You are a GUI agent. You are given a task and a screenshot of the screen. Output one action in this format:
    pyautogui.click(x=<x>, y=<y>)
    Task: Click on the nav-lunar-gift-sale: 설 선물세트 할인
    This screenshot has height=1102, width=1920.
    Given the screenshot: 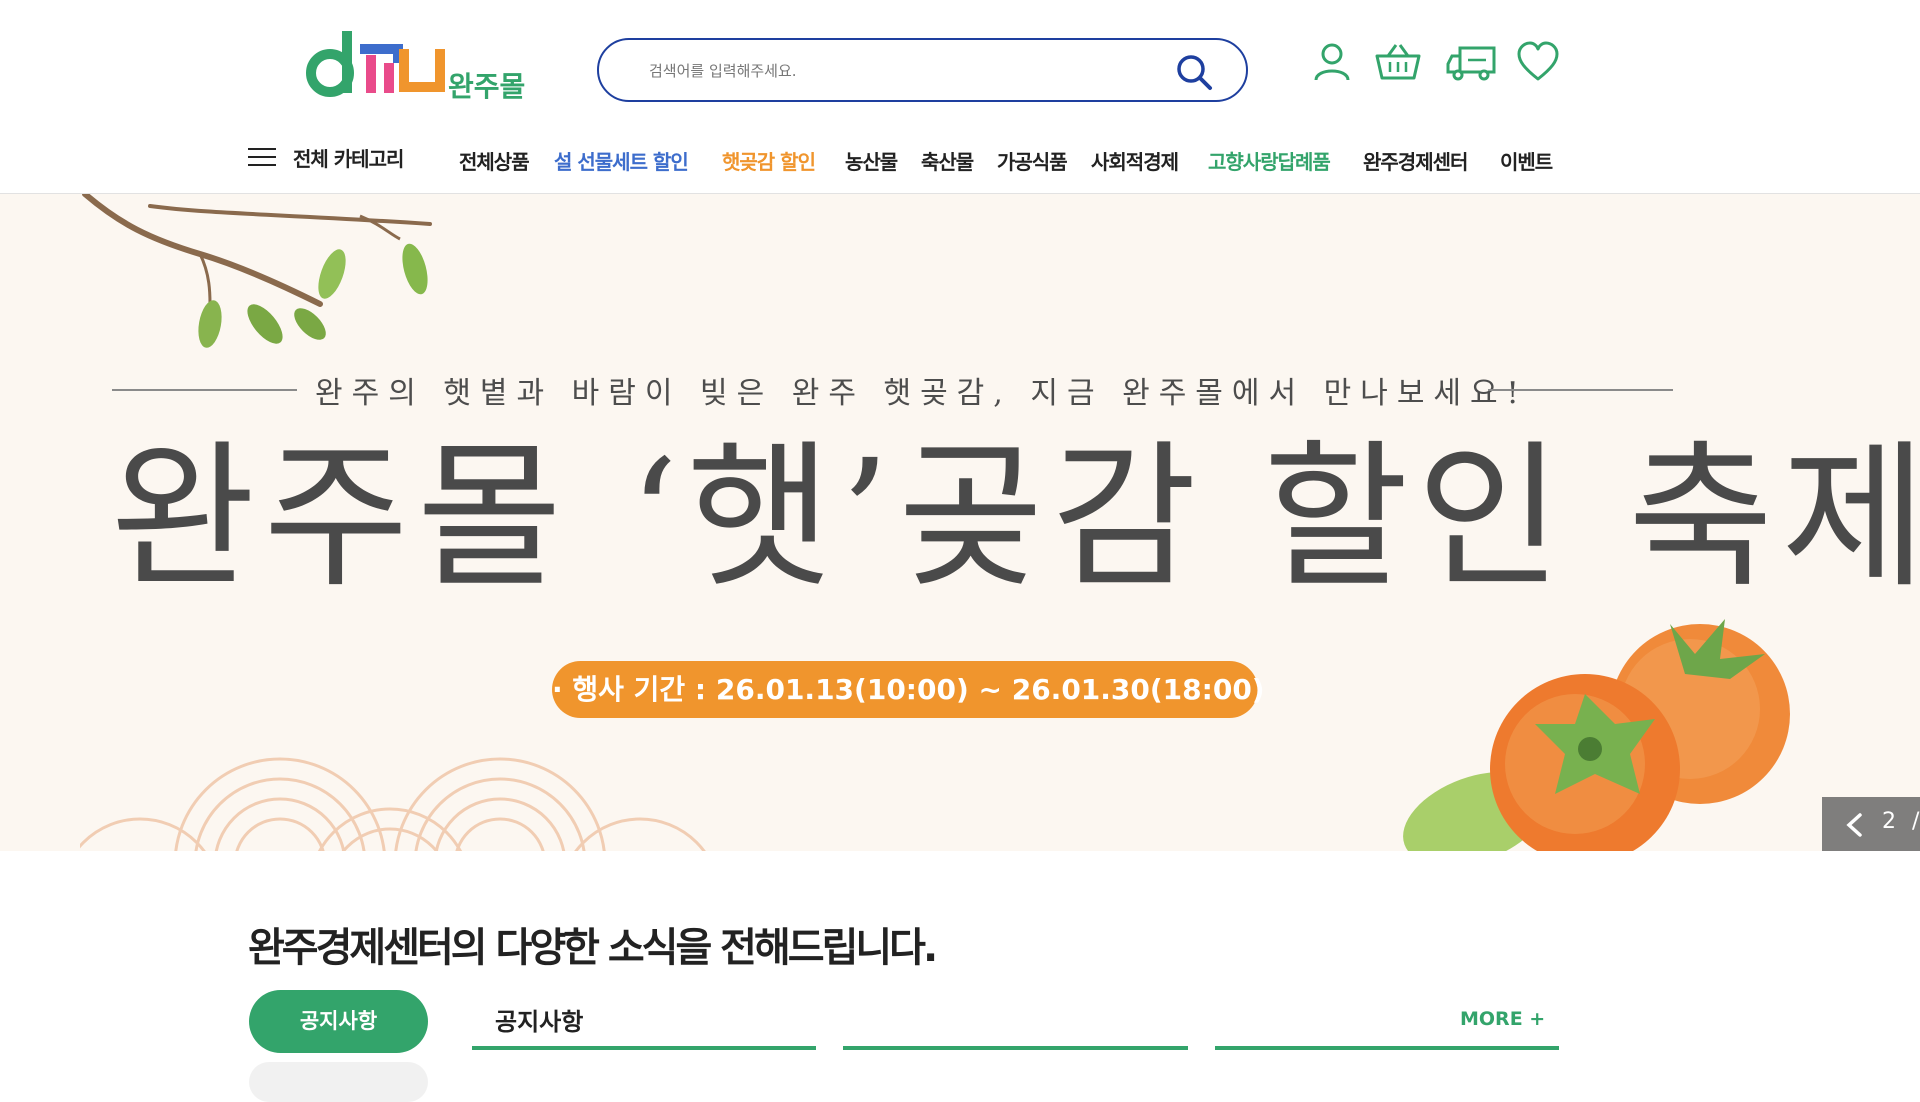 What is the action you would take?
    pyautogui.click(x=621, y=160)
    